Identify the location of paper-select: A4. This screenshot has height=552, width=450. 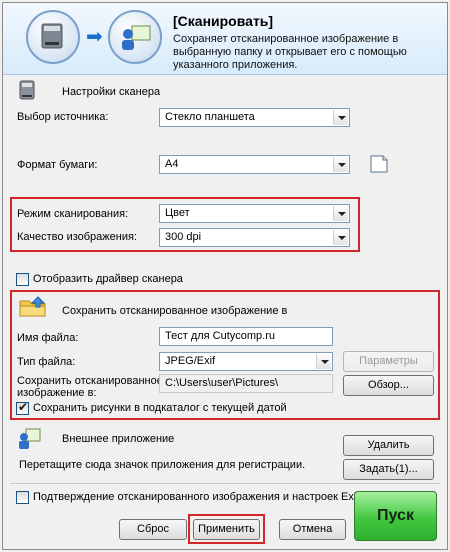
(254, 164).